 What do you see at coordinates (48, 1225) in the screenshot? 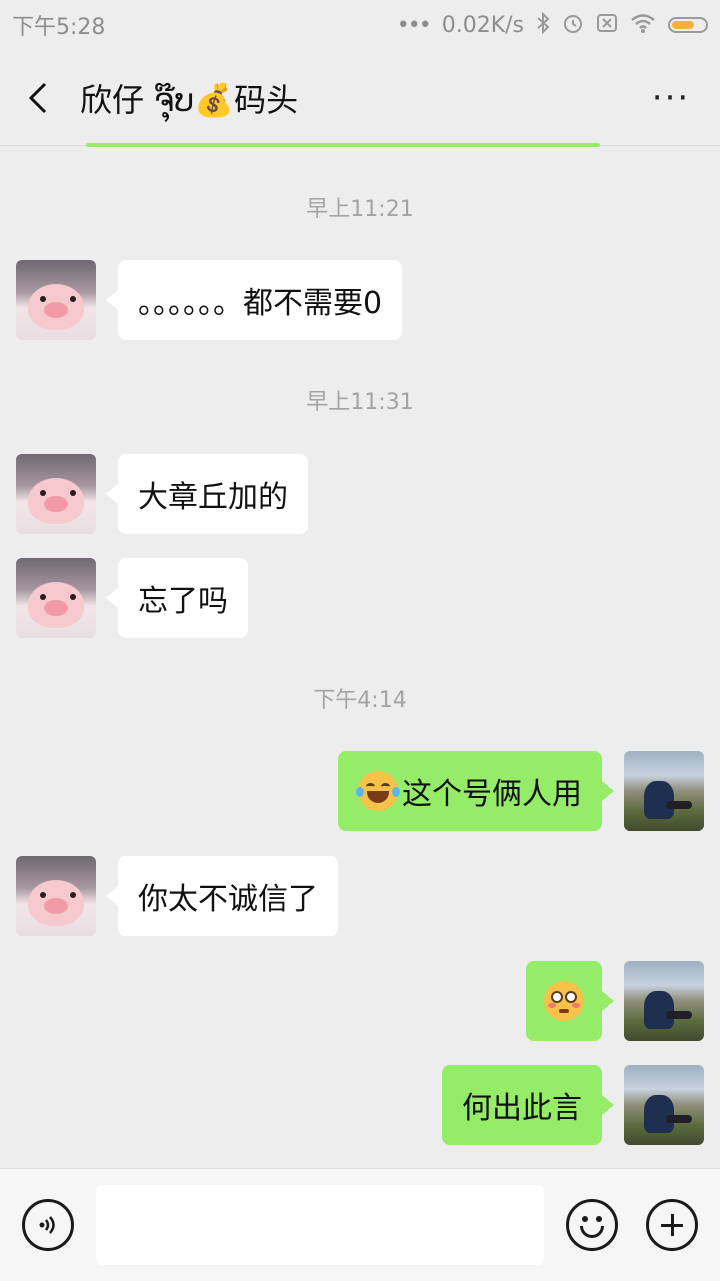
I see `voice-icon` at bounding box center [48, 1225].